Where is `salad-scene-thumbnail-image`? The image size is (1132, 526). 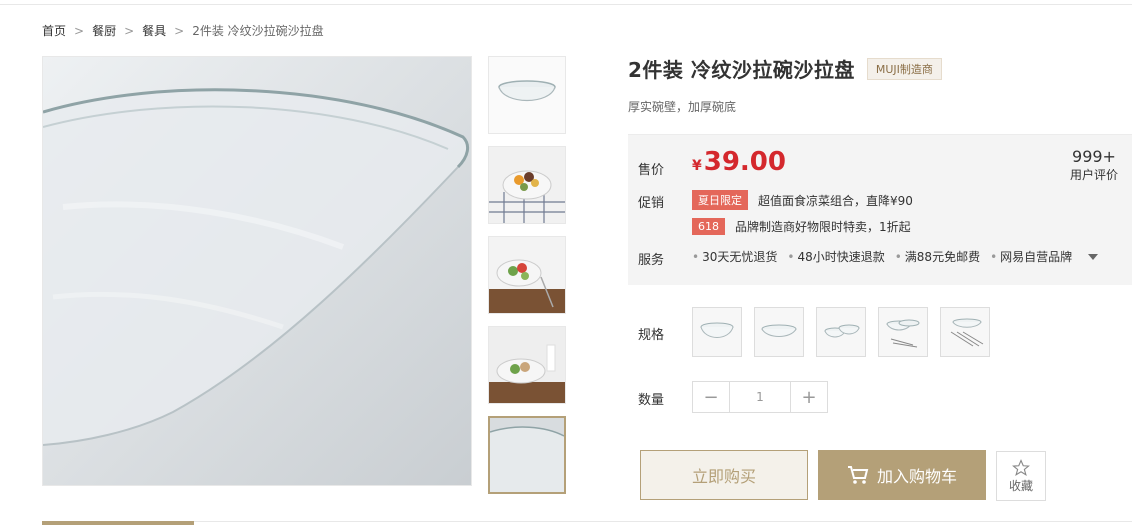
salad-scene-thumbnail-image is located at coordinates (527, 365).